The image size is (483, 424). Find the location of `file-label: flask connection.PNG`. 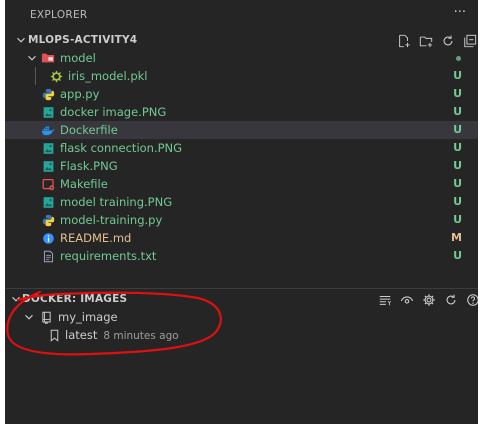

file-label: flask connection.PNG is located at coordinates (121, 148).